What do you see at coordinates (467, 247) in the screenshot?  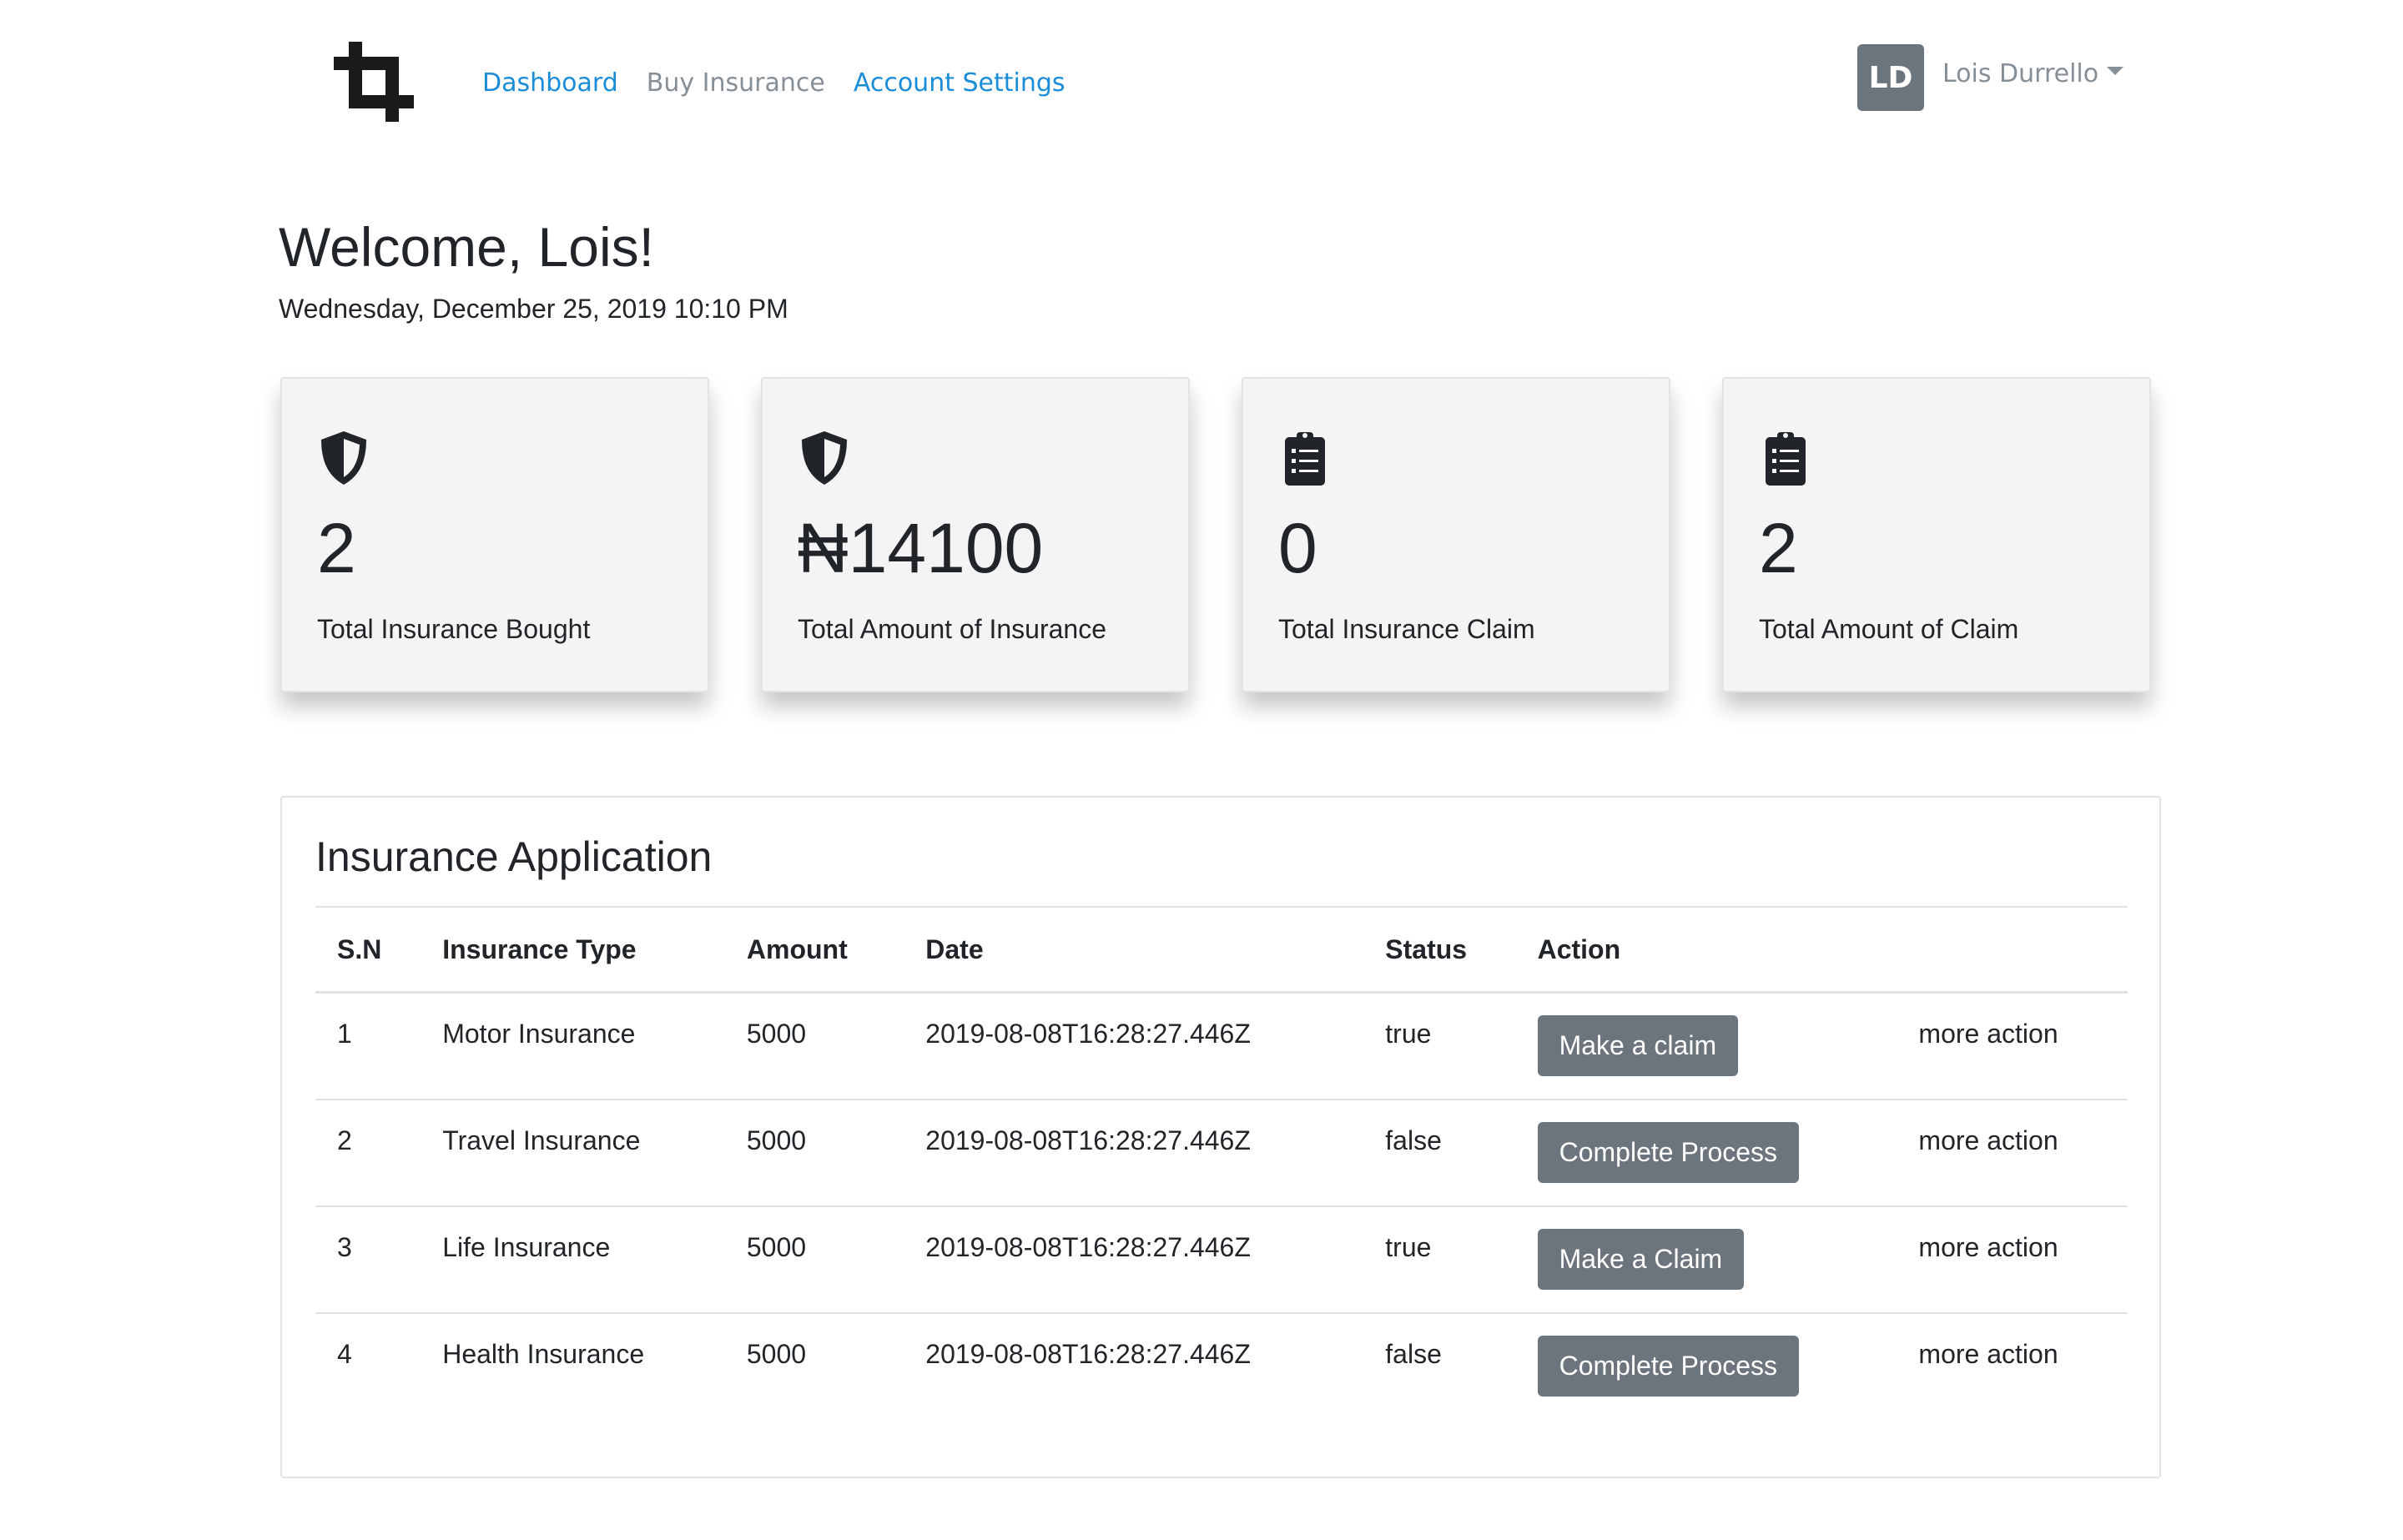 I see `page-title: Welcome, Lois!` at bounding box center [467, 247].